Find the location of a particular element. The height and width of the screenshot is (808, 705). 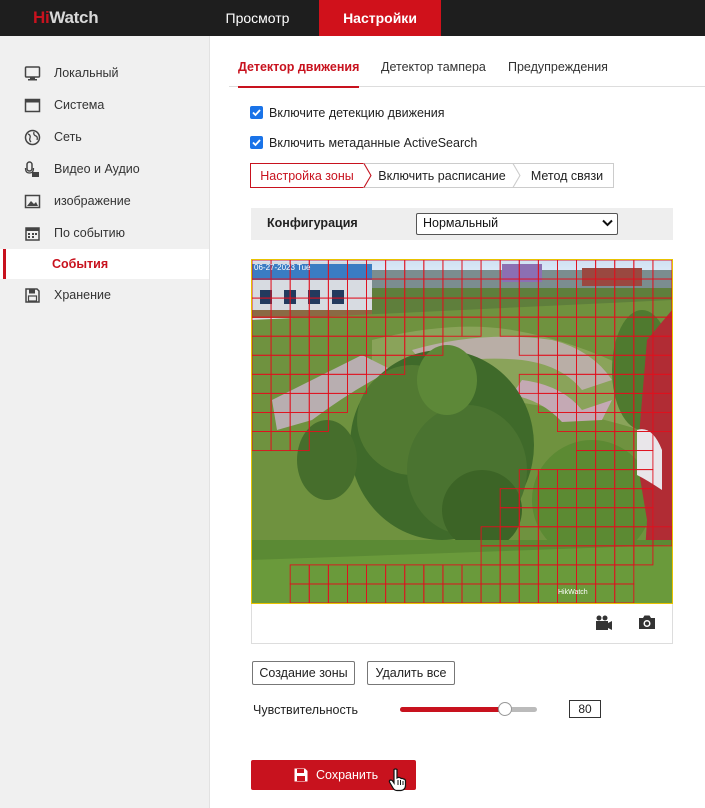

sensitivity-slider is located at coordinates (470, 710).